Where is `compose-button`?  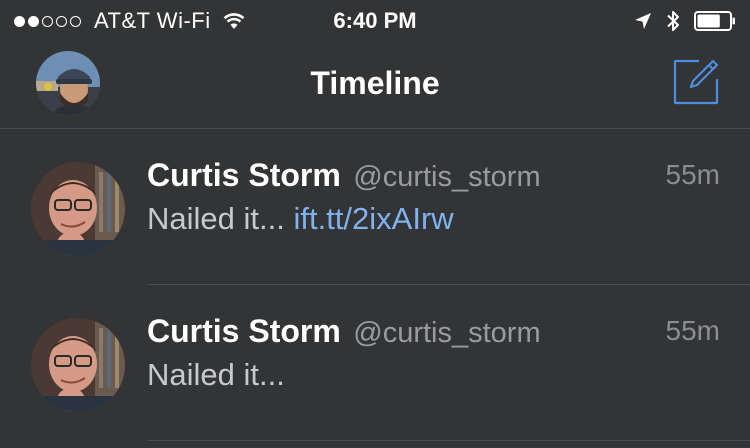
compose-button is located at coordinates (696, 82).